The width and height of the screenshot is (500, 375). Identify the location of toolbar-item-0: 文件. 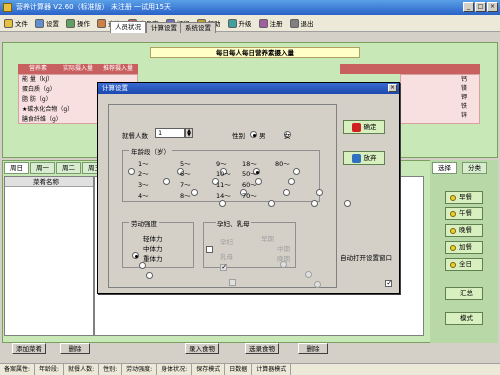
(16, 23).